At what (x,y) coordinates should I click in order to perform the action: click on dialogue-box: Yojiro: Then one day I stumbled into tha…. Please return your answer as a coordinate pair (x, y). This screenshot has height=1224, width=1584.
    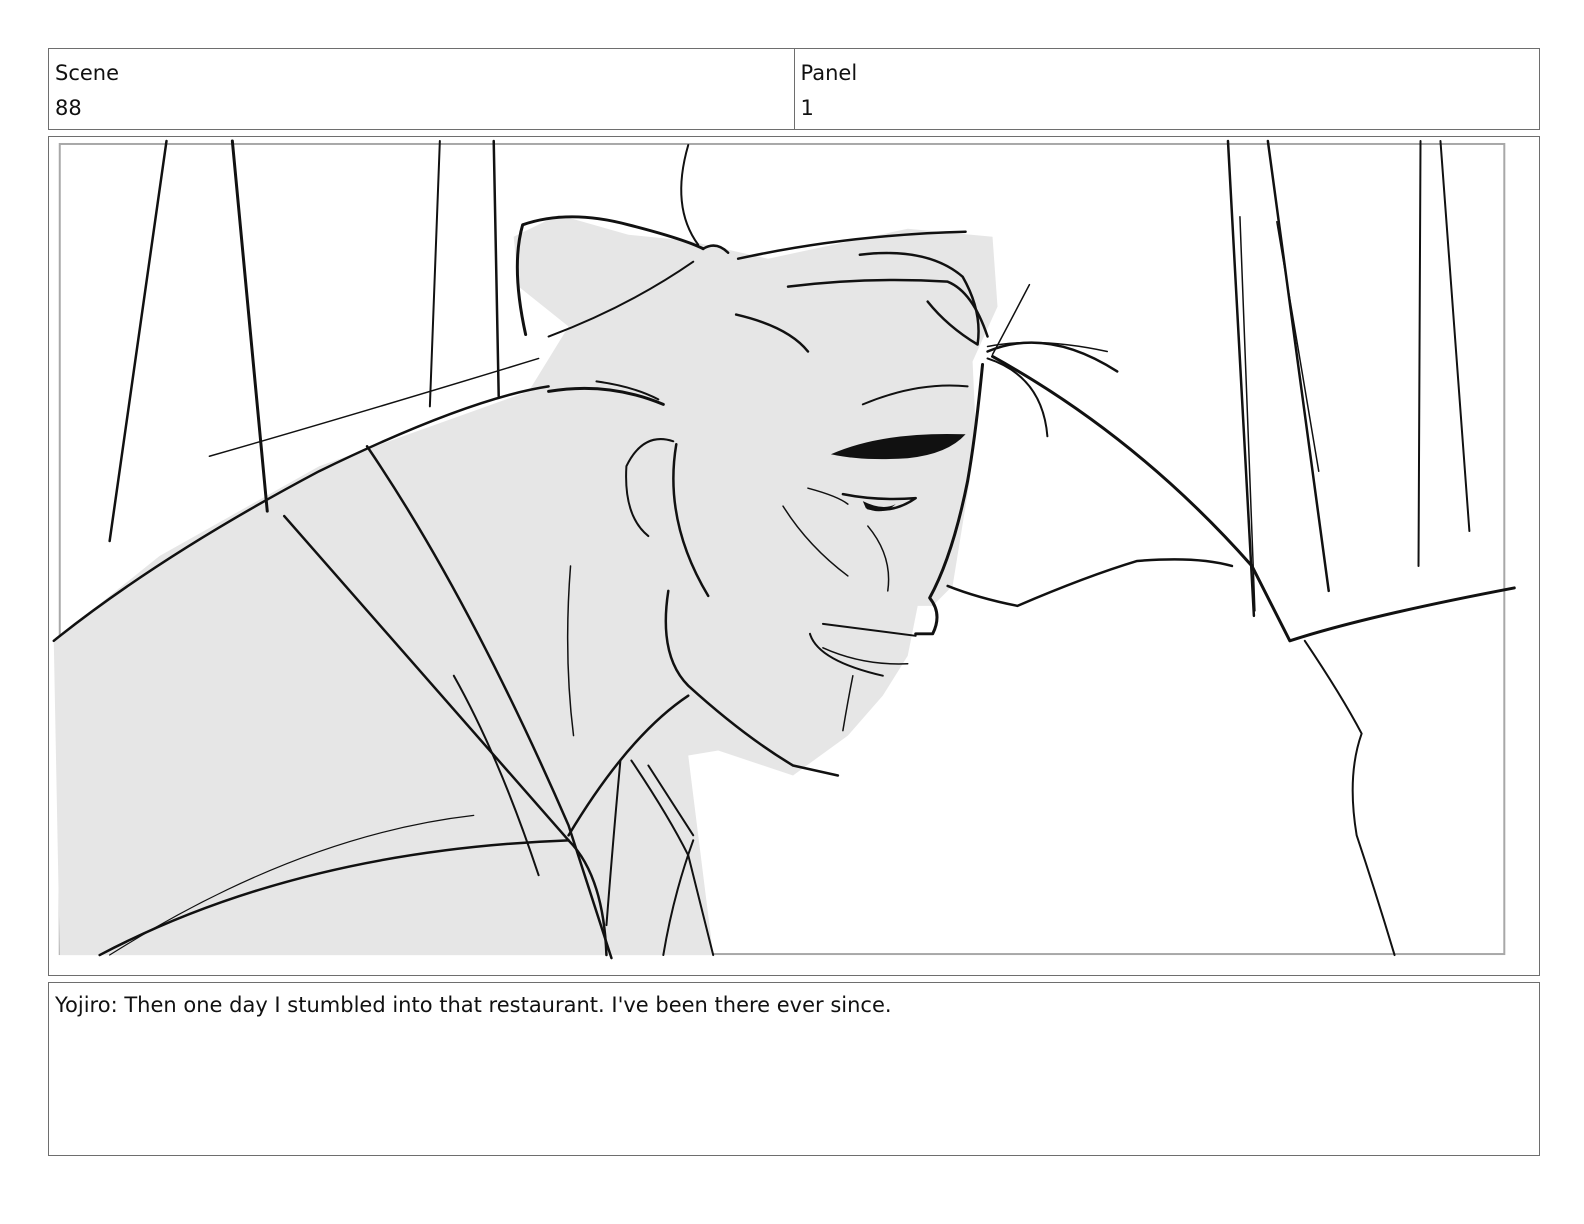
    Looking at the image, I should click on (794, 1069).